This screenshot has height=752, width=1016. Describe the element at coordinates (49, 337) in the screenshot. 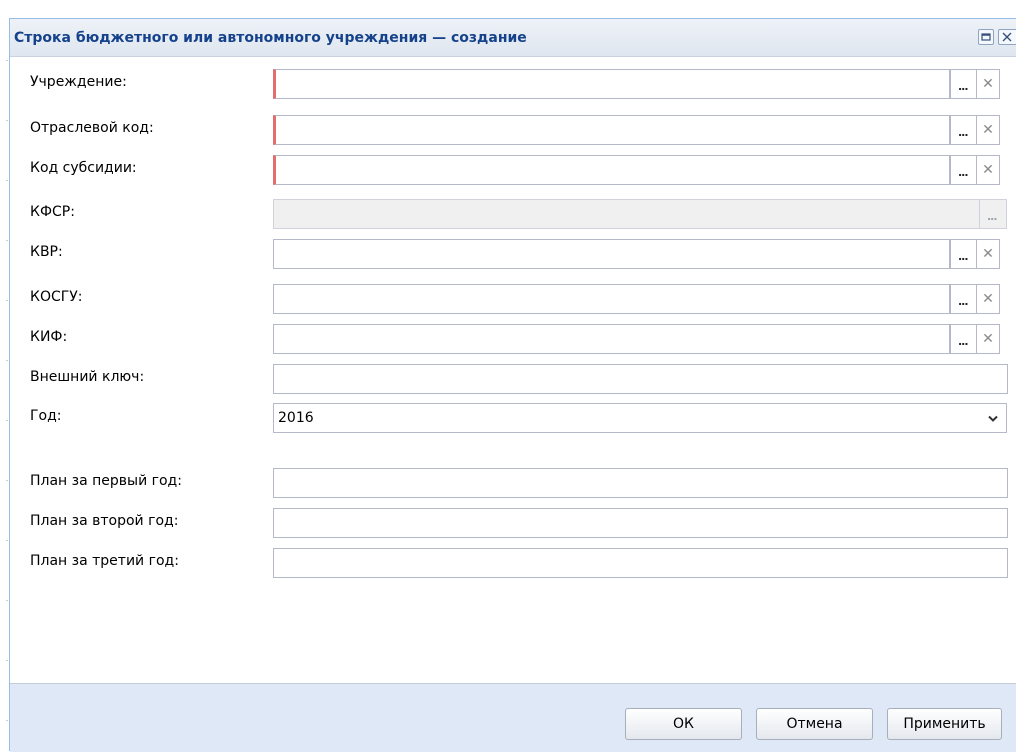

I see `kif-label: КИФ:` at that location.